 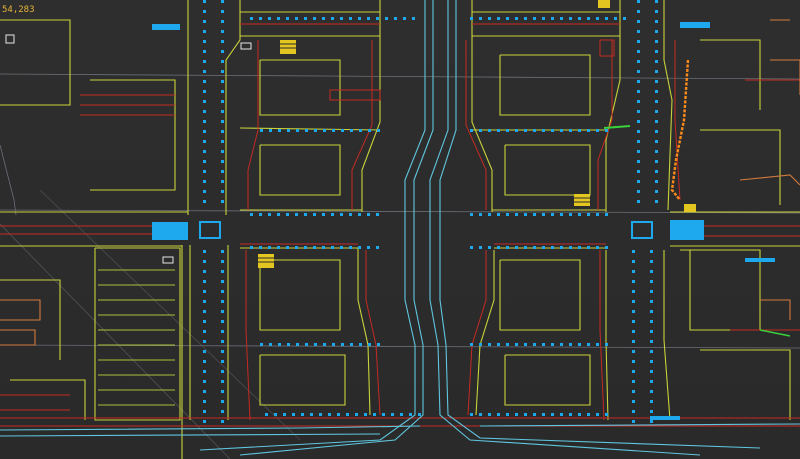 I want to click on trajectory-segment, so click(x=617, y=127).